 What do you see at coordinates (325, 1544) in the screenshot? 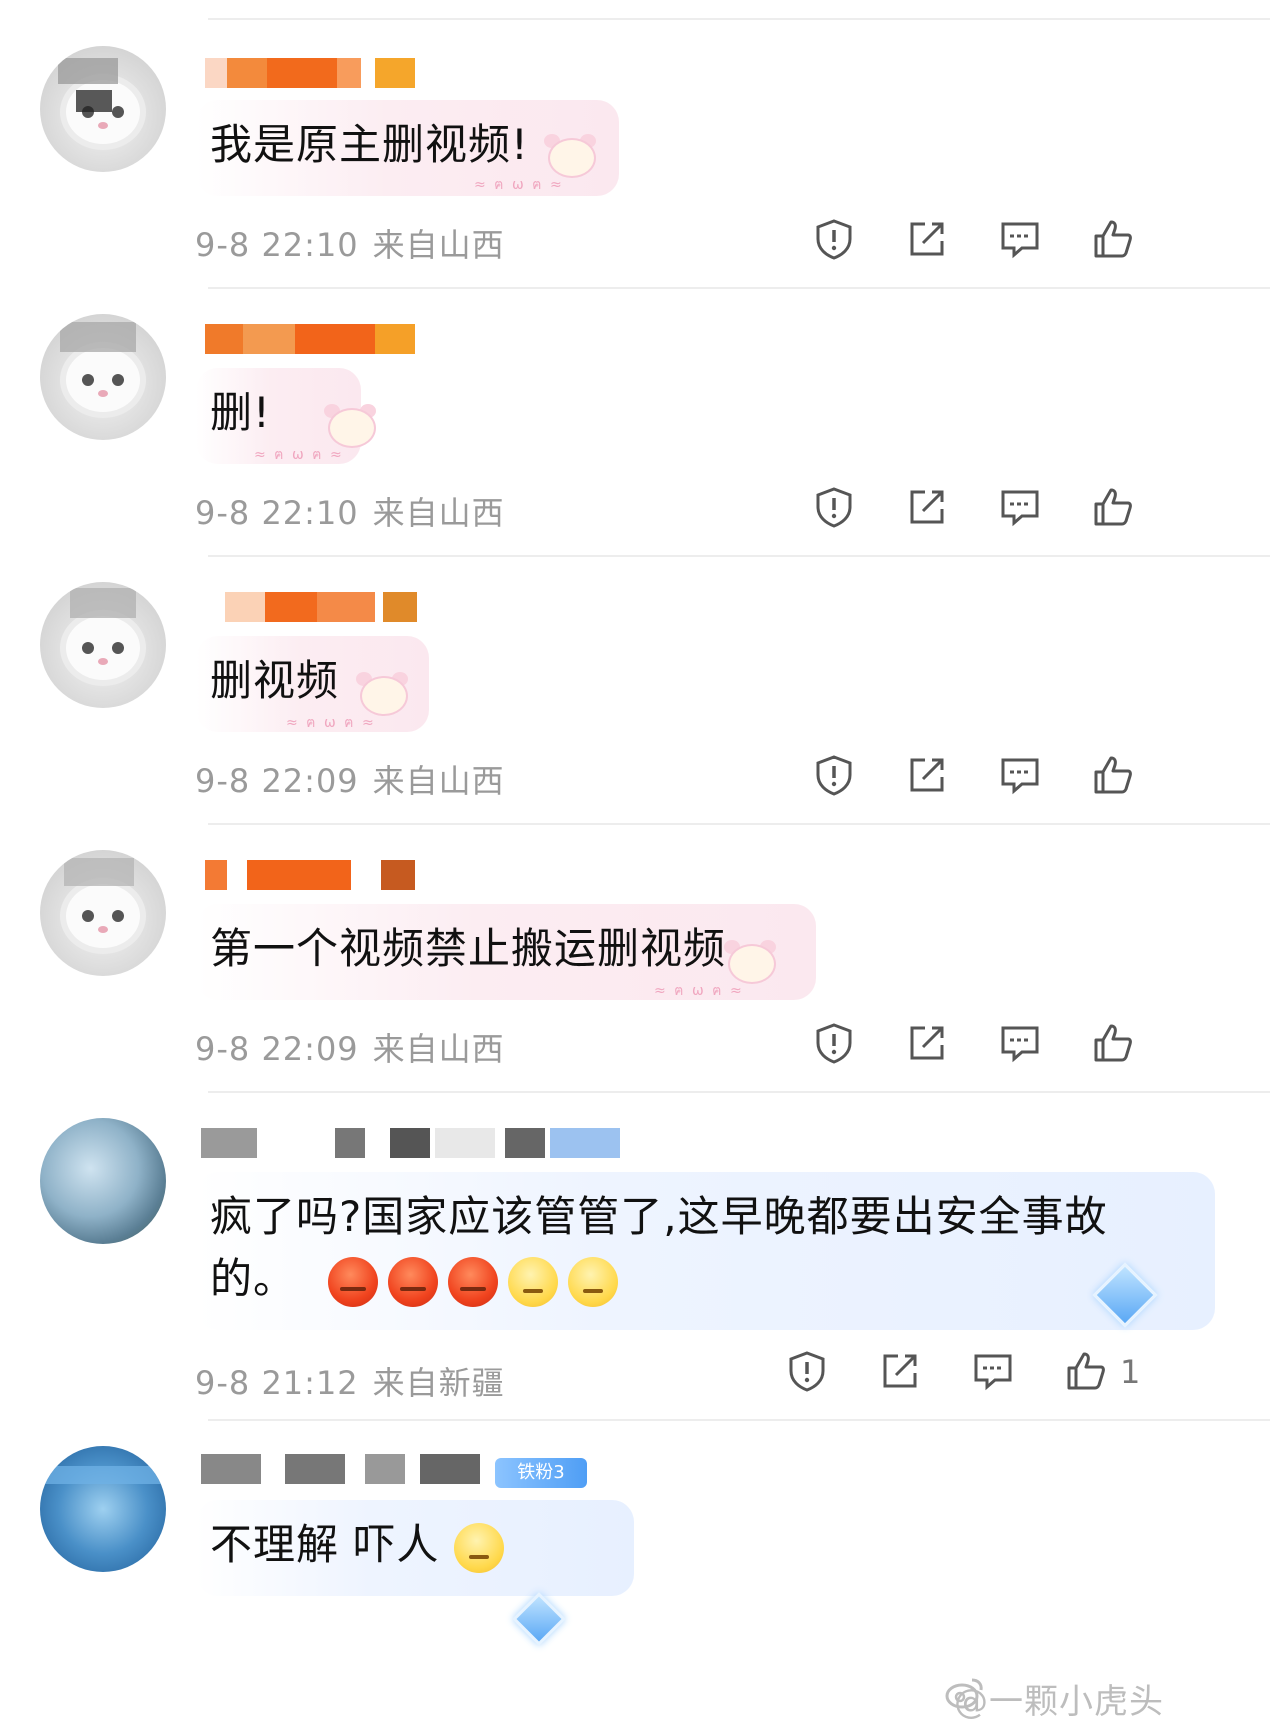
I see `comment-text-content: 不理解 吓人` at bounding box center [325, 1544].